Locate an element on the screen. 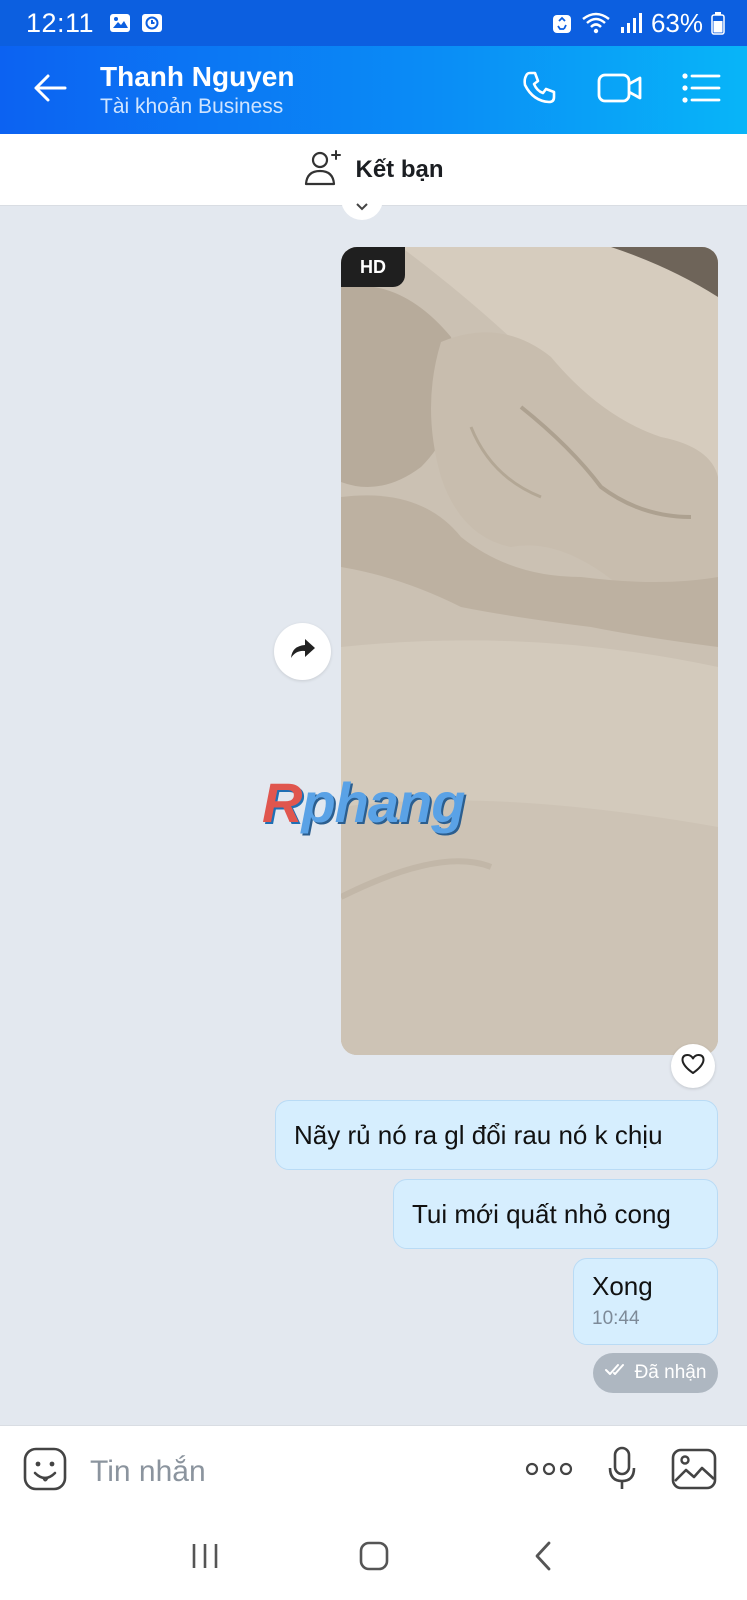 The width and height of the screenshot is (747, 1600). back-button is located at coordinates (50, 90).